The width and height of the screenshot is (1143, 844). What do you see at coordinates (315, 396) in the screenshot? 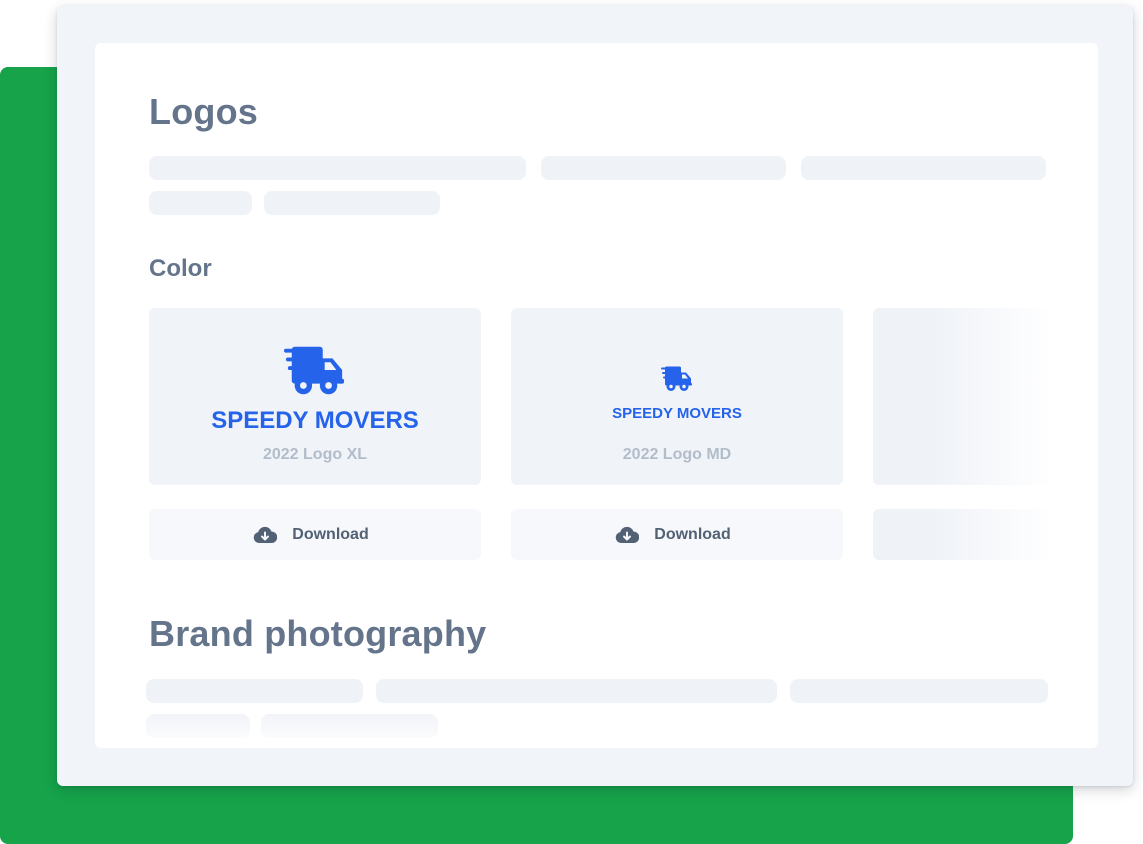
I see `logo-card-xl: SPEEDY MOVERS 2022 Logo XL` at bounding box center [315, 396].